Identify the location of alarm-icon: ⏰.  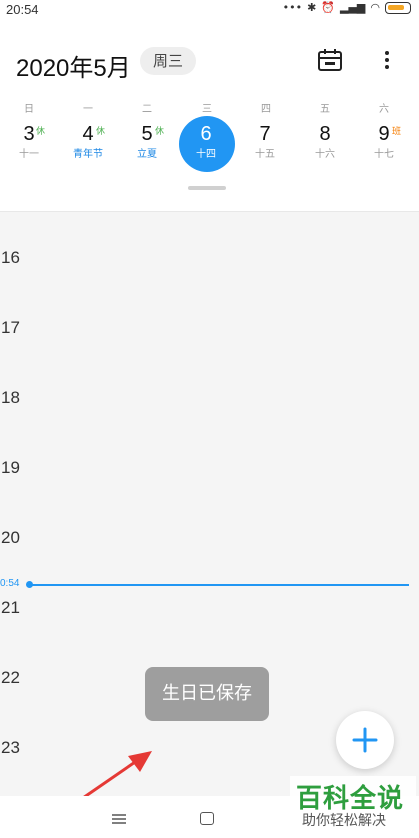
(328, 7).